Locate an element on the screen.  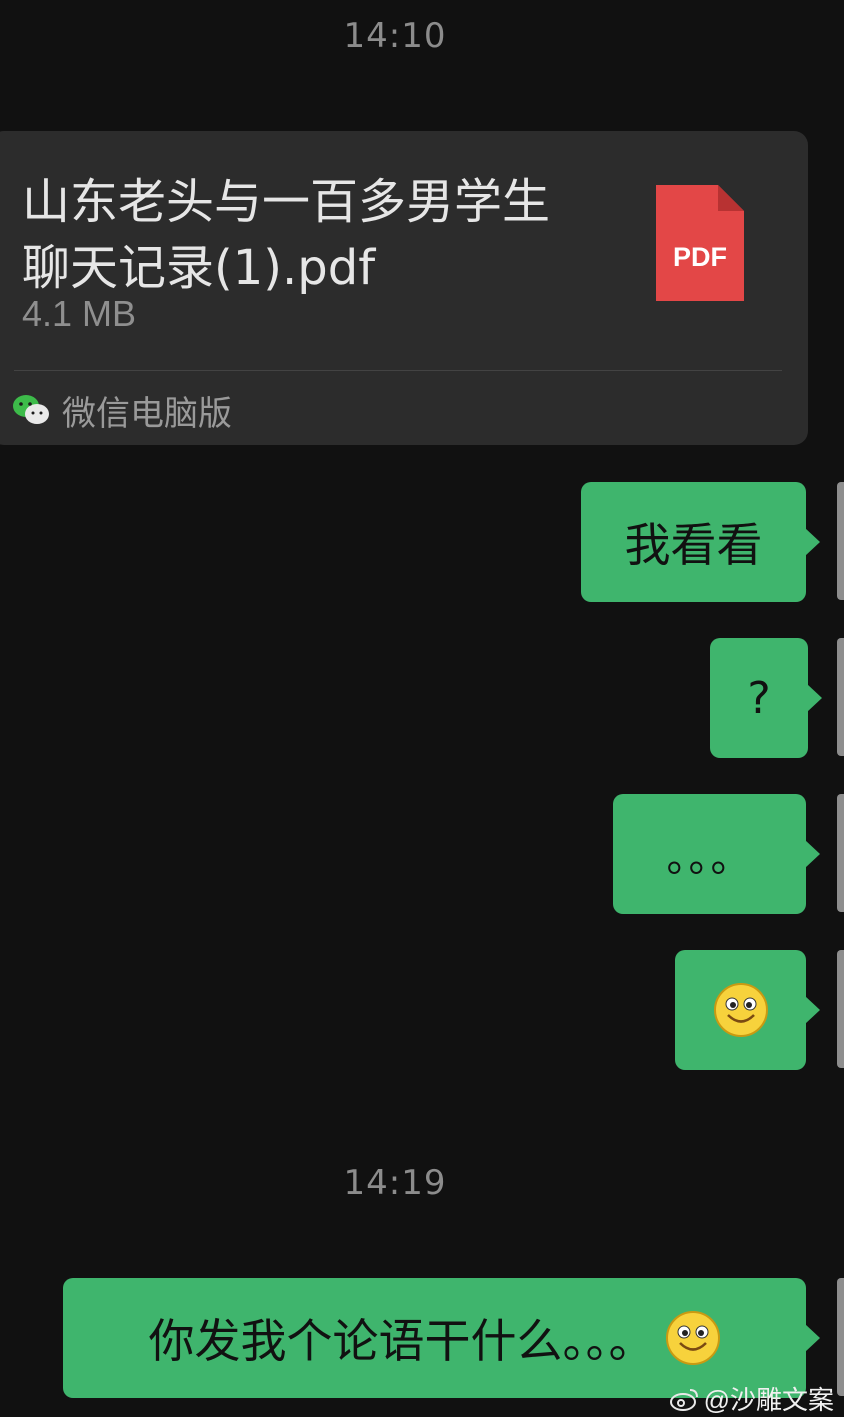
card-footer: 微信电脑版 is located at coordinates (122, 410).